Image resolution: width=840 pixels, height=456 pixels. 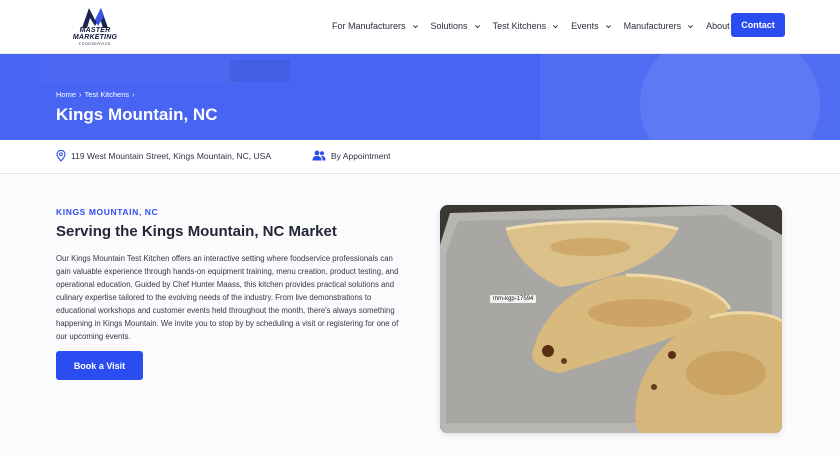 I want to click on nav-item-manufacturers: Manufacturers, so click(x=659, y=26).